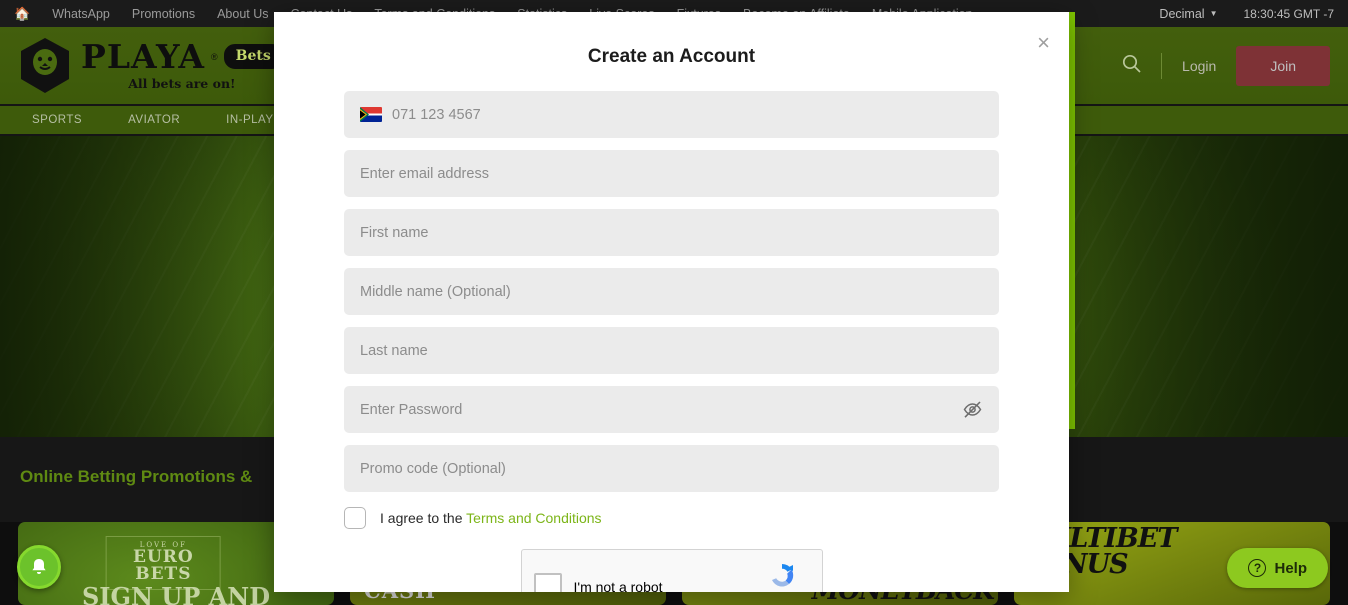  I want to click on terms-checkbox, so click(355, 518).